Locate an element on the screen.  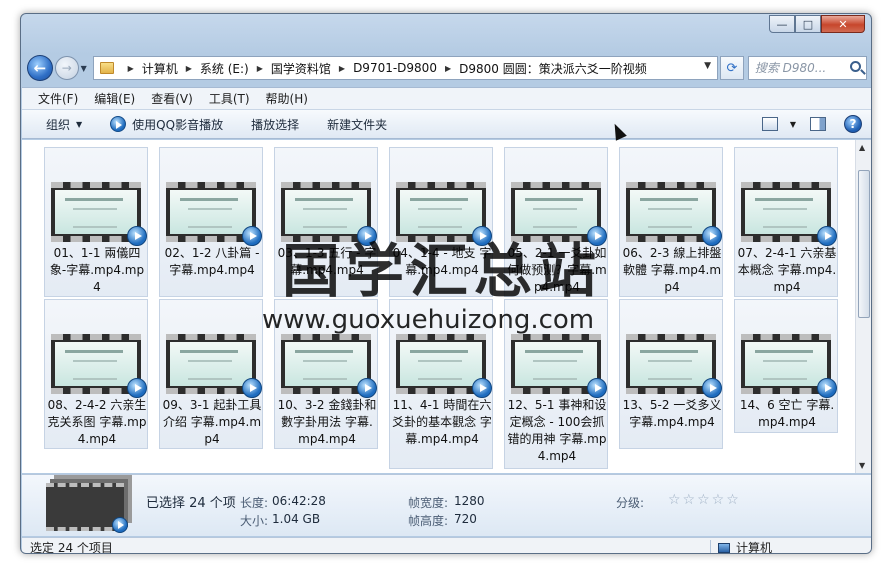
breadcrumb-drive: 系统 (E:) is located at coordinates (224, 68).